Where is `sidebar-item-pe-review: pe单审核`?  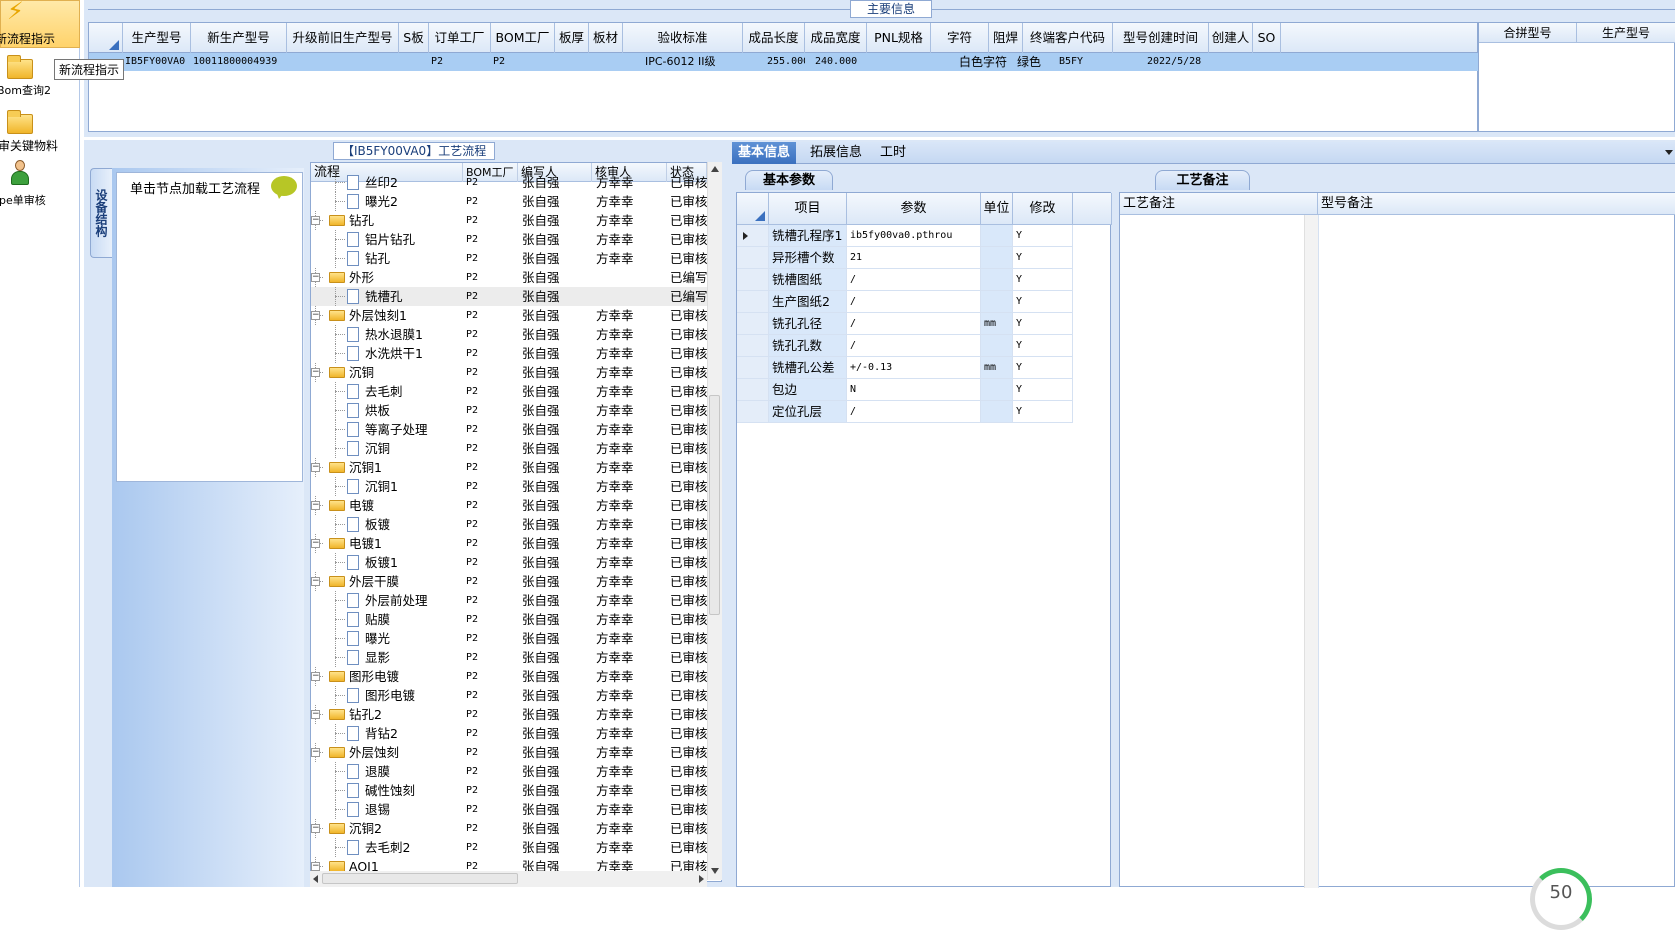
sidebar-item-pe-review: pe单审核 is located at coordinates (40, 183).